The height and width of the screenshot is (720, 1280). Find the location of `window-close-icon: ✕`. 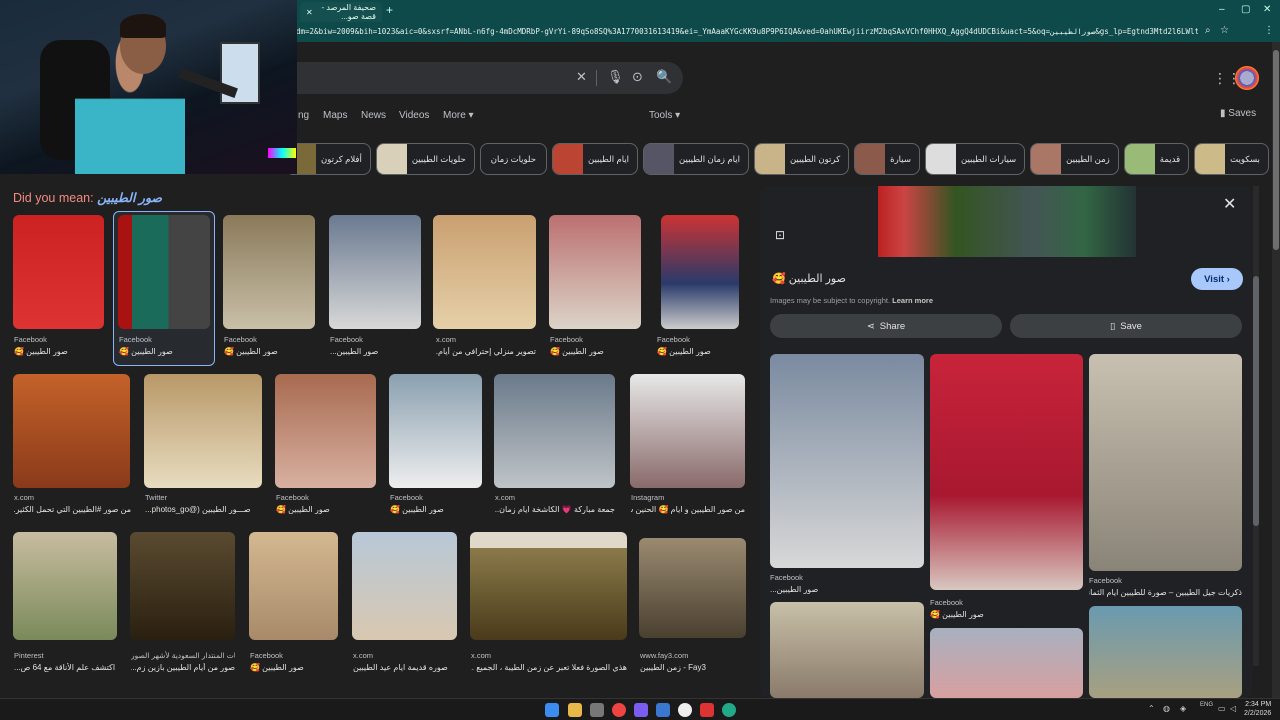

window-close-icon: ✕ is located at coordinates (1267, 9).